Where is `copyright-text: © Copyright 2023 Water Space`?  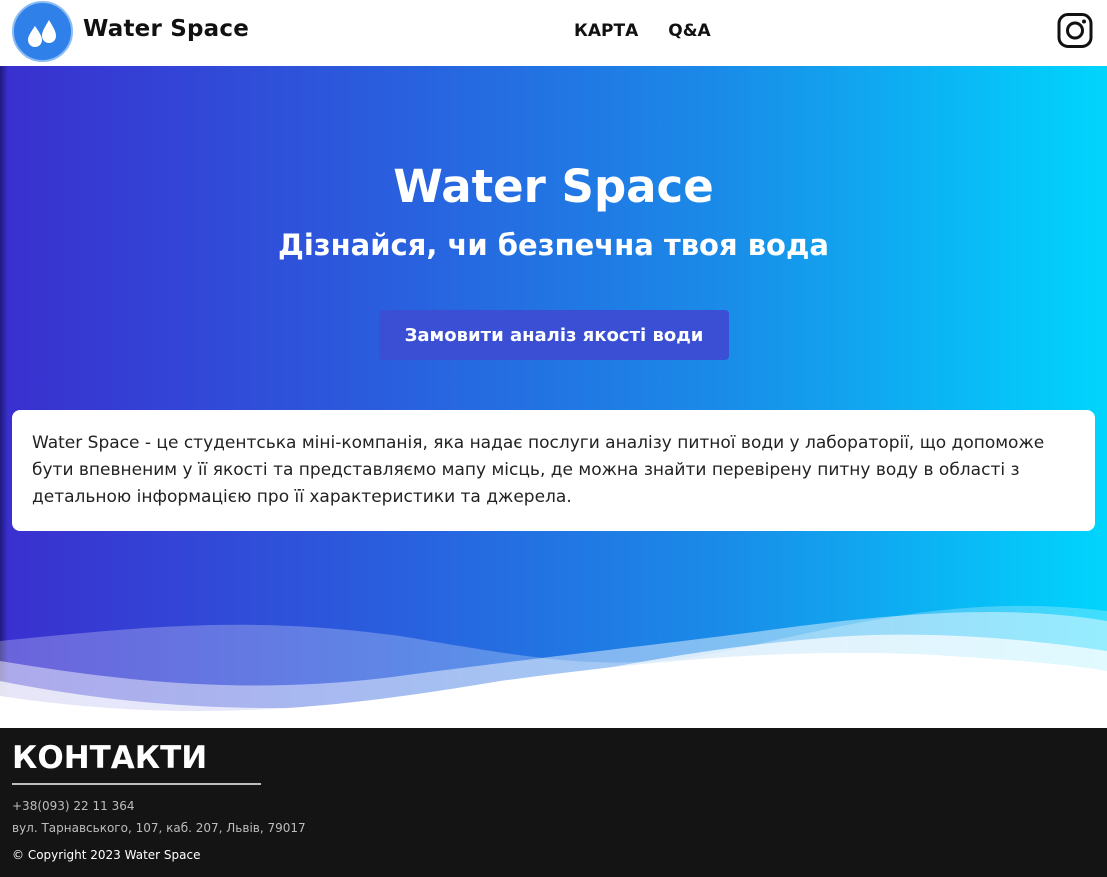
copyright-text: © Copyright 2023 Water Space is located at coordinates (106, 855).